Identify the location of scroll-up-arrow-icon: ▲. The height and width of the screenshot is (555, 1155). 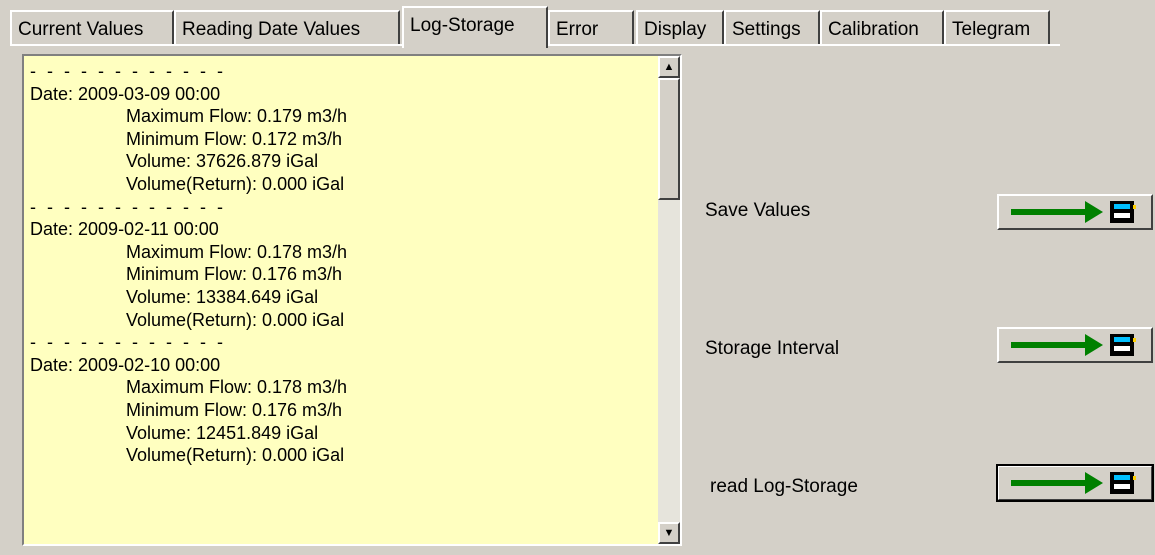
(669, 66).